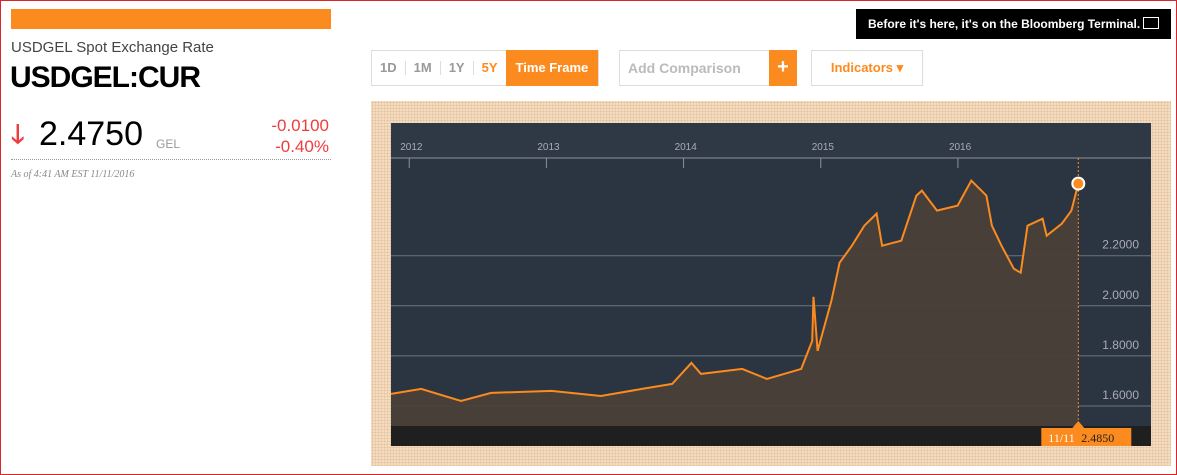 The width and height of the screenshot is (1177, 475). I want to click on x-tick-label: 2012, so click(411, 147).